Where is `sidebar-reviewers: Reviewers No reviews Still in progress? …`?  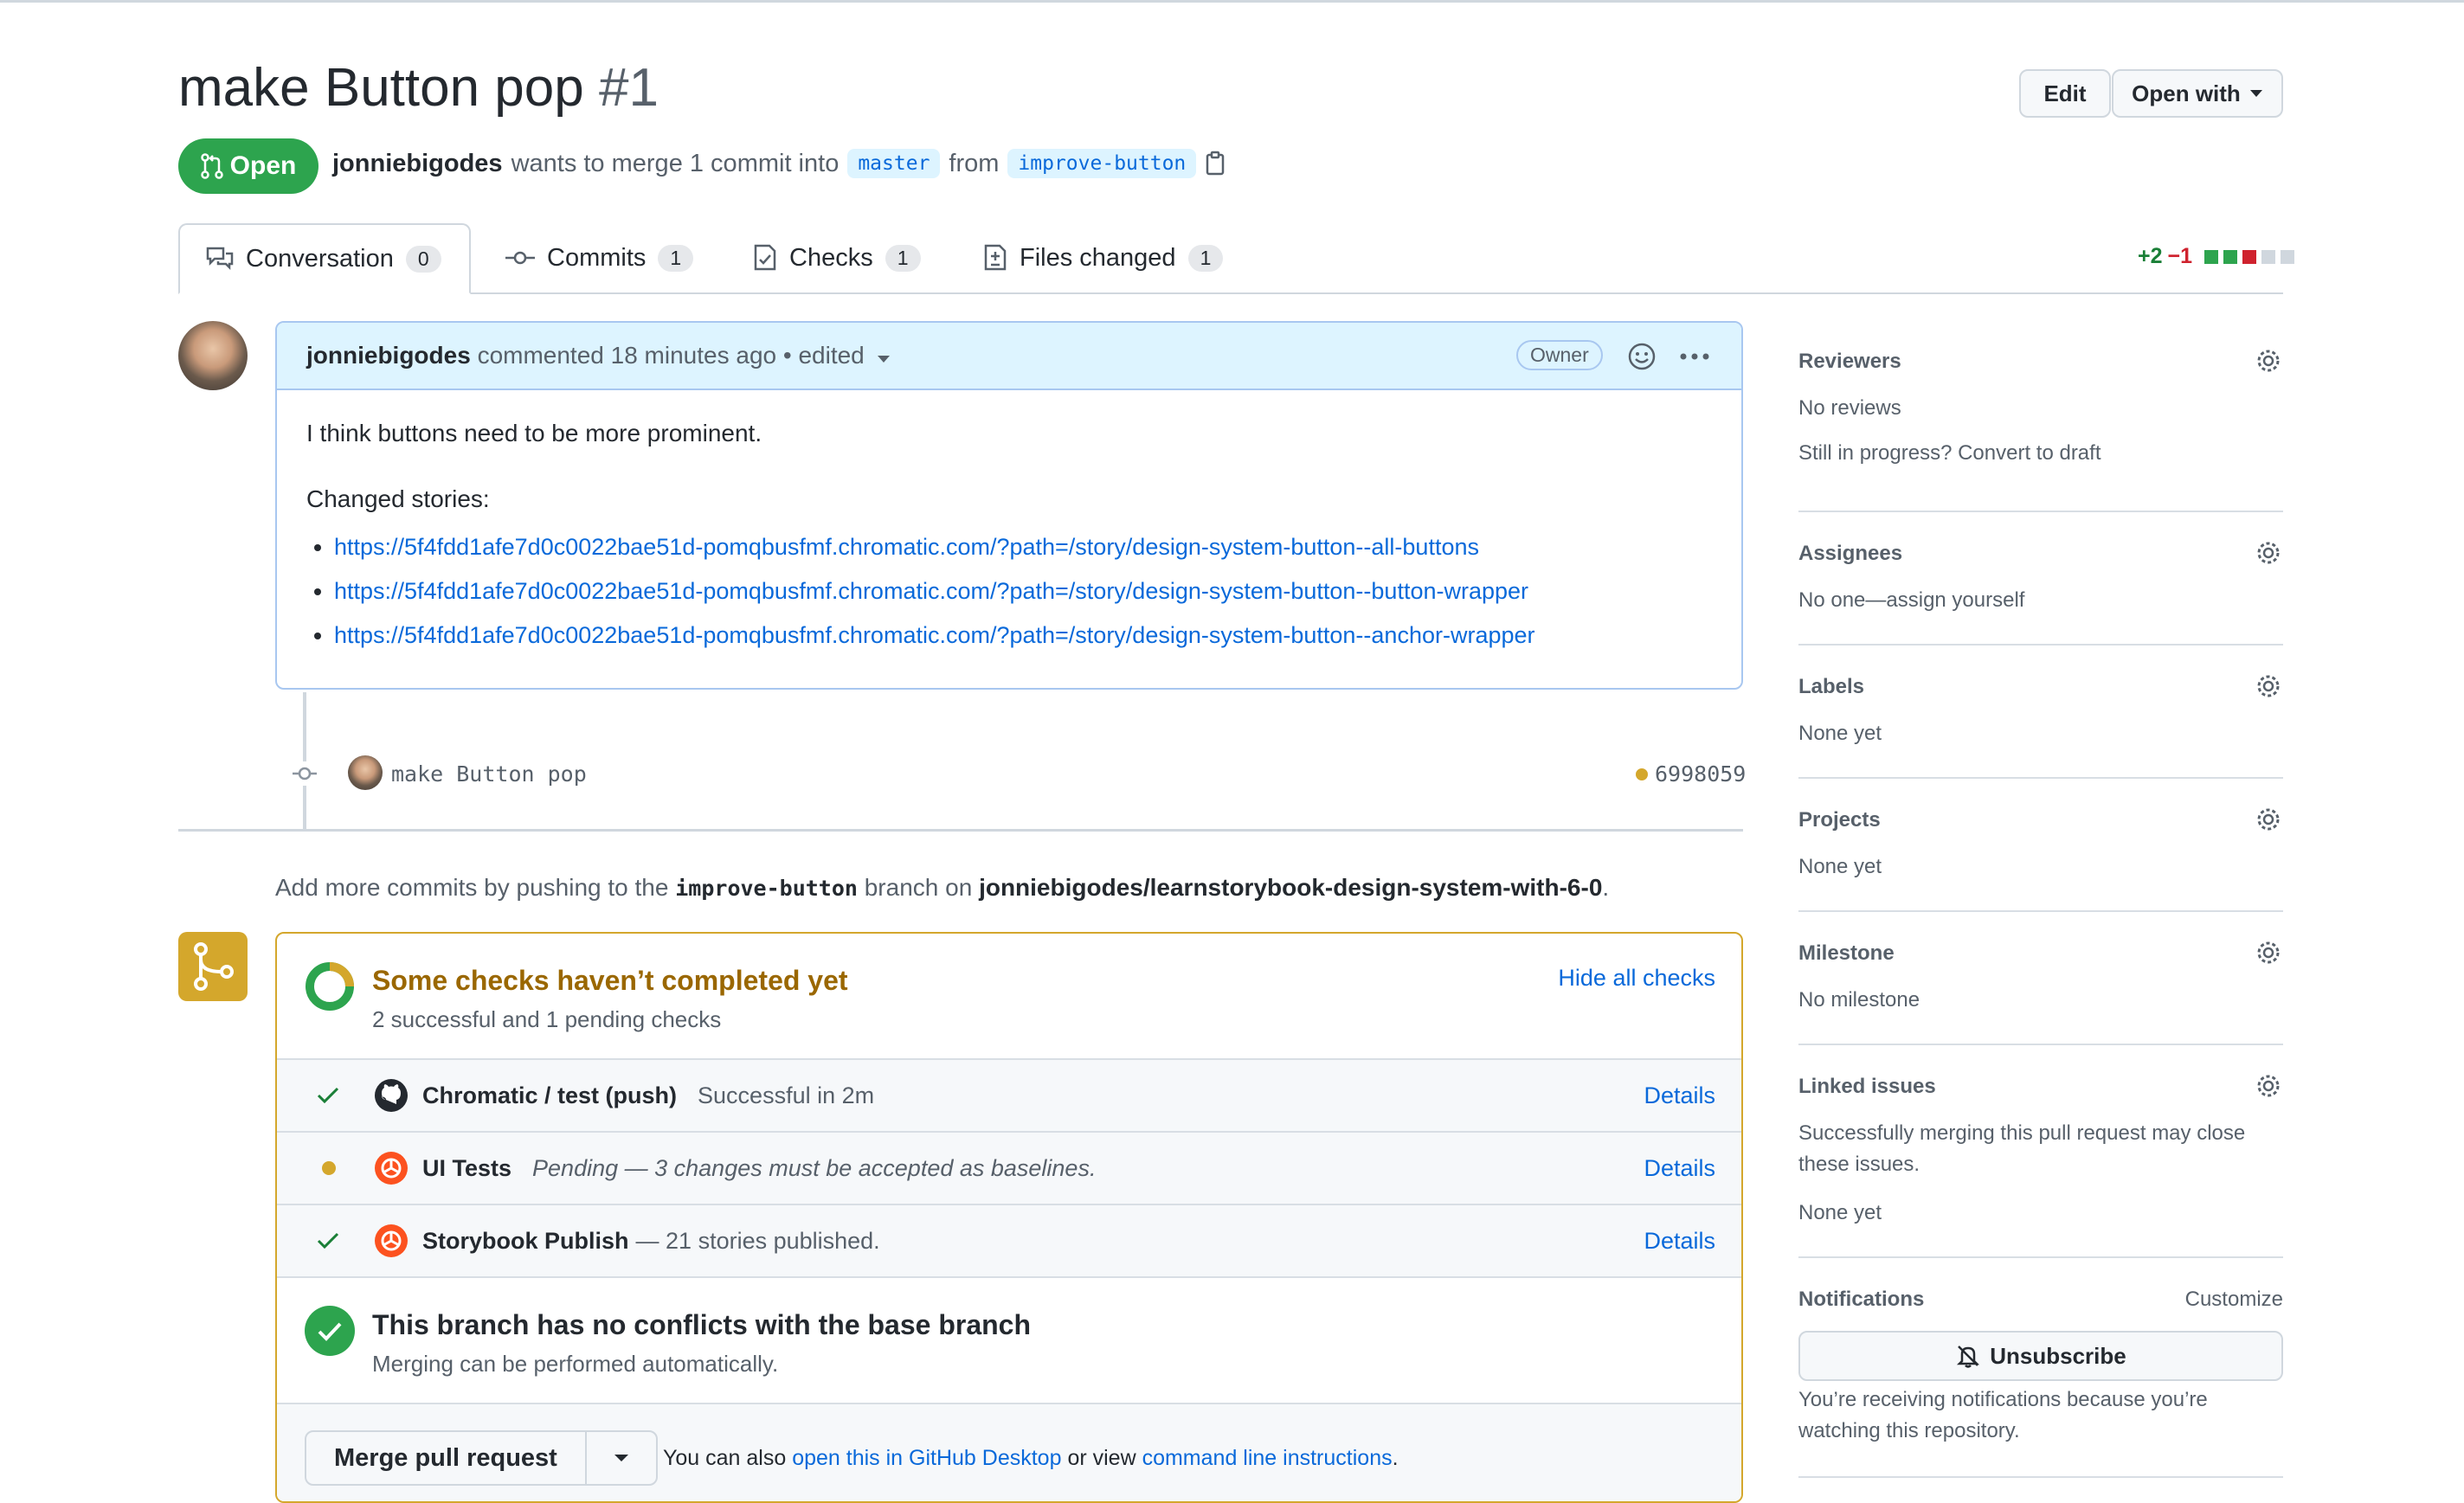
sidebar-reviewers: Reviewers No reviews Still in progress? … is located at coordinates (2040, 431).